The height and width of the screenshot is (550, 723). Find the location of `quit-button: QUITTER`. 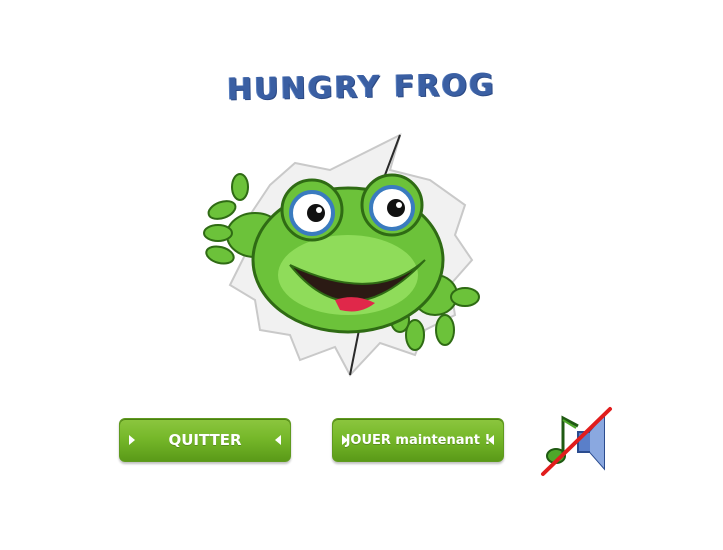

quit-button: QUITTER is located at coordinates (205, 440).